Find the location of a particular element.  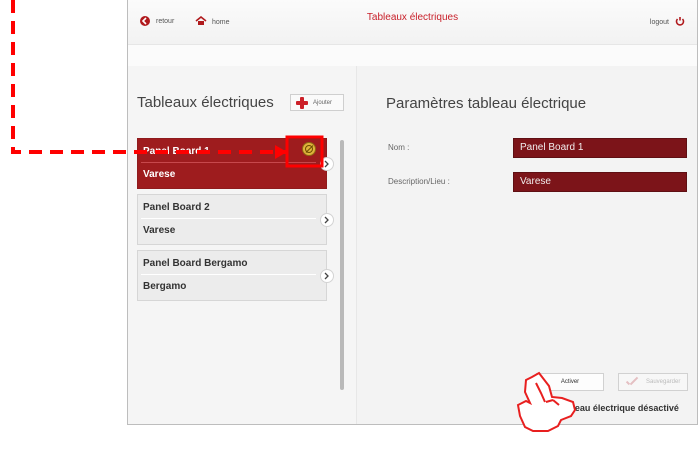

dashed-guide-line is located at coordinates (148, 77).